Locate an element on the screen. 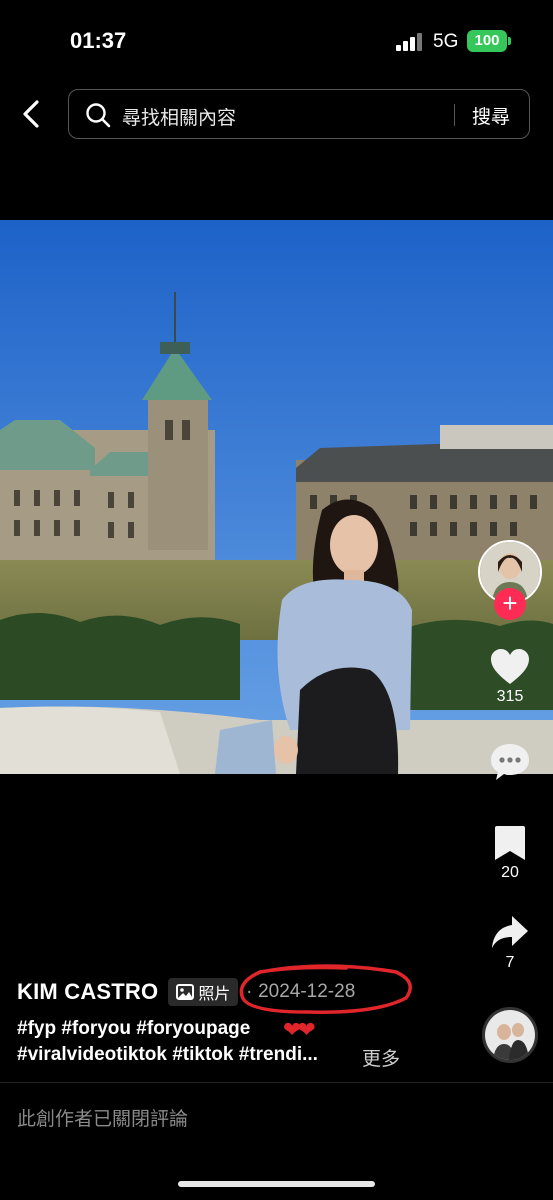  image-icon is located at coordinates (185, 992).